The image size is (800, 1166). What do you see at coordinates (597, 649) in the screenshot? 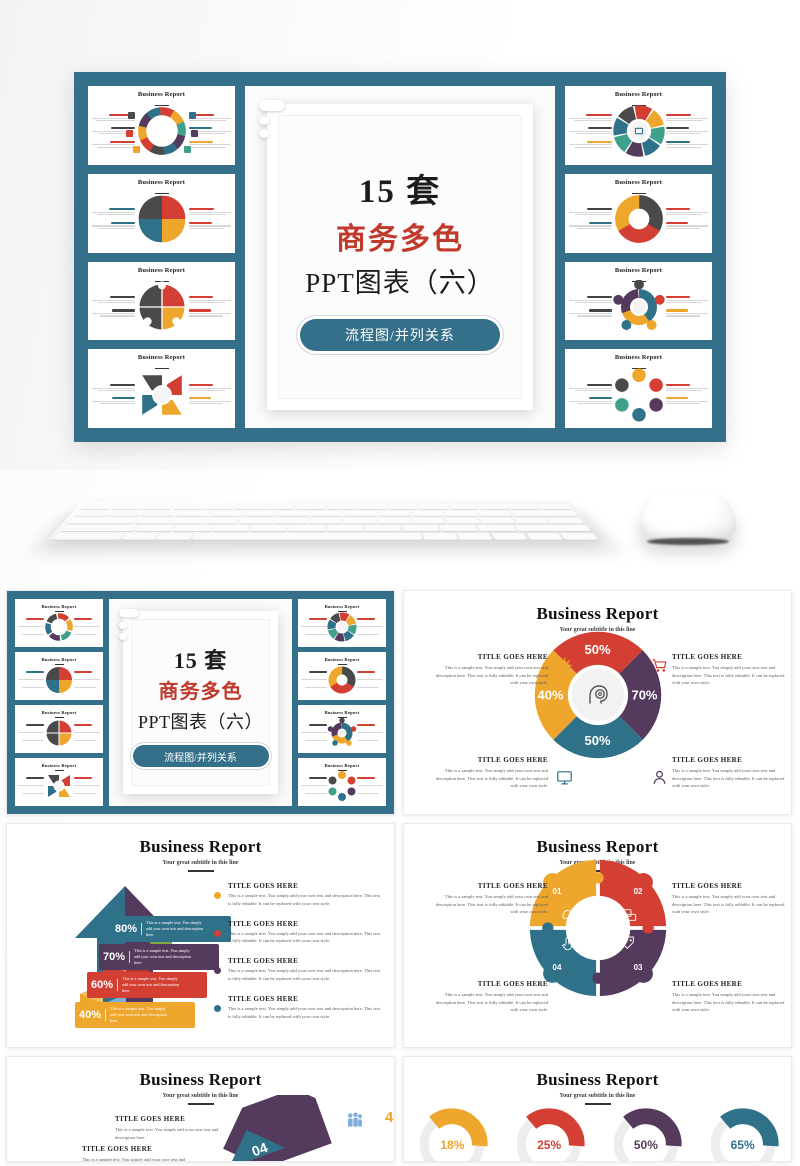
I see `segment-value-top: 50%` at bounding box center [597, 649].